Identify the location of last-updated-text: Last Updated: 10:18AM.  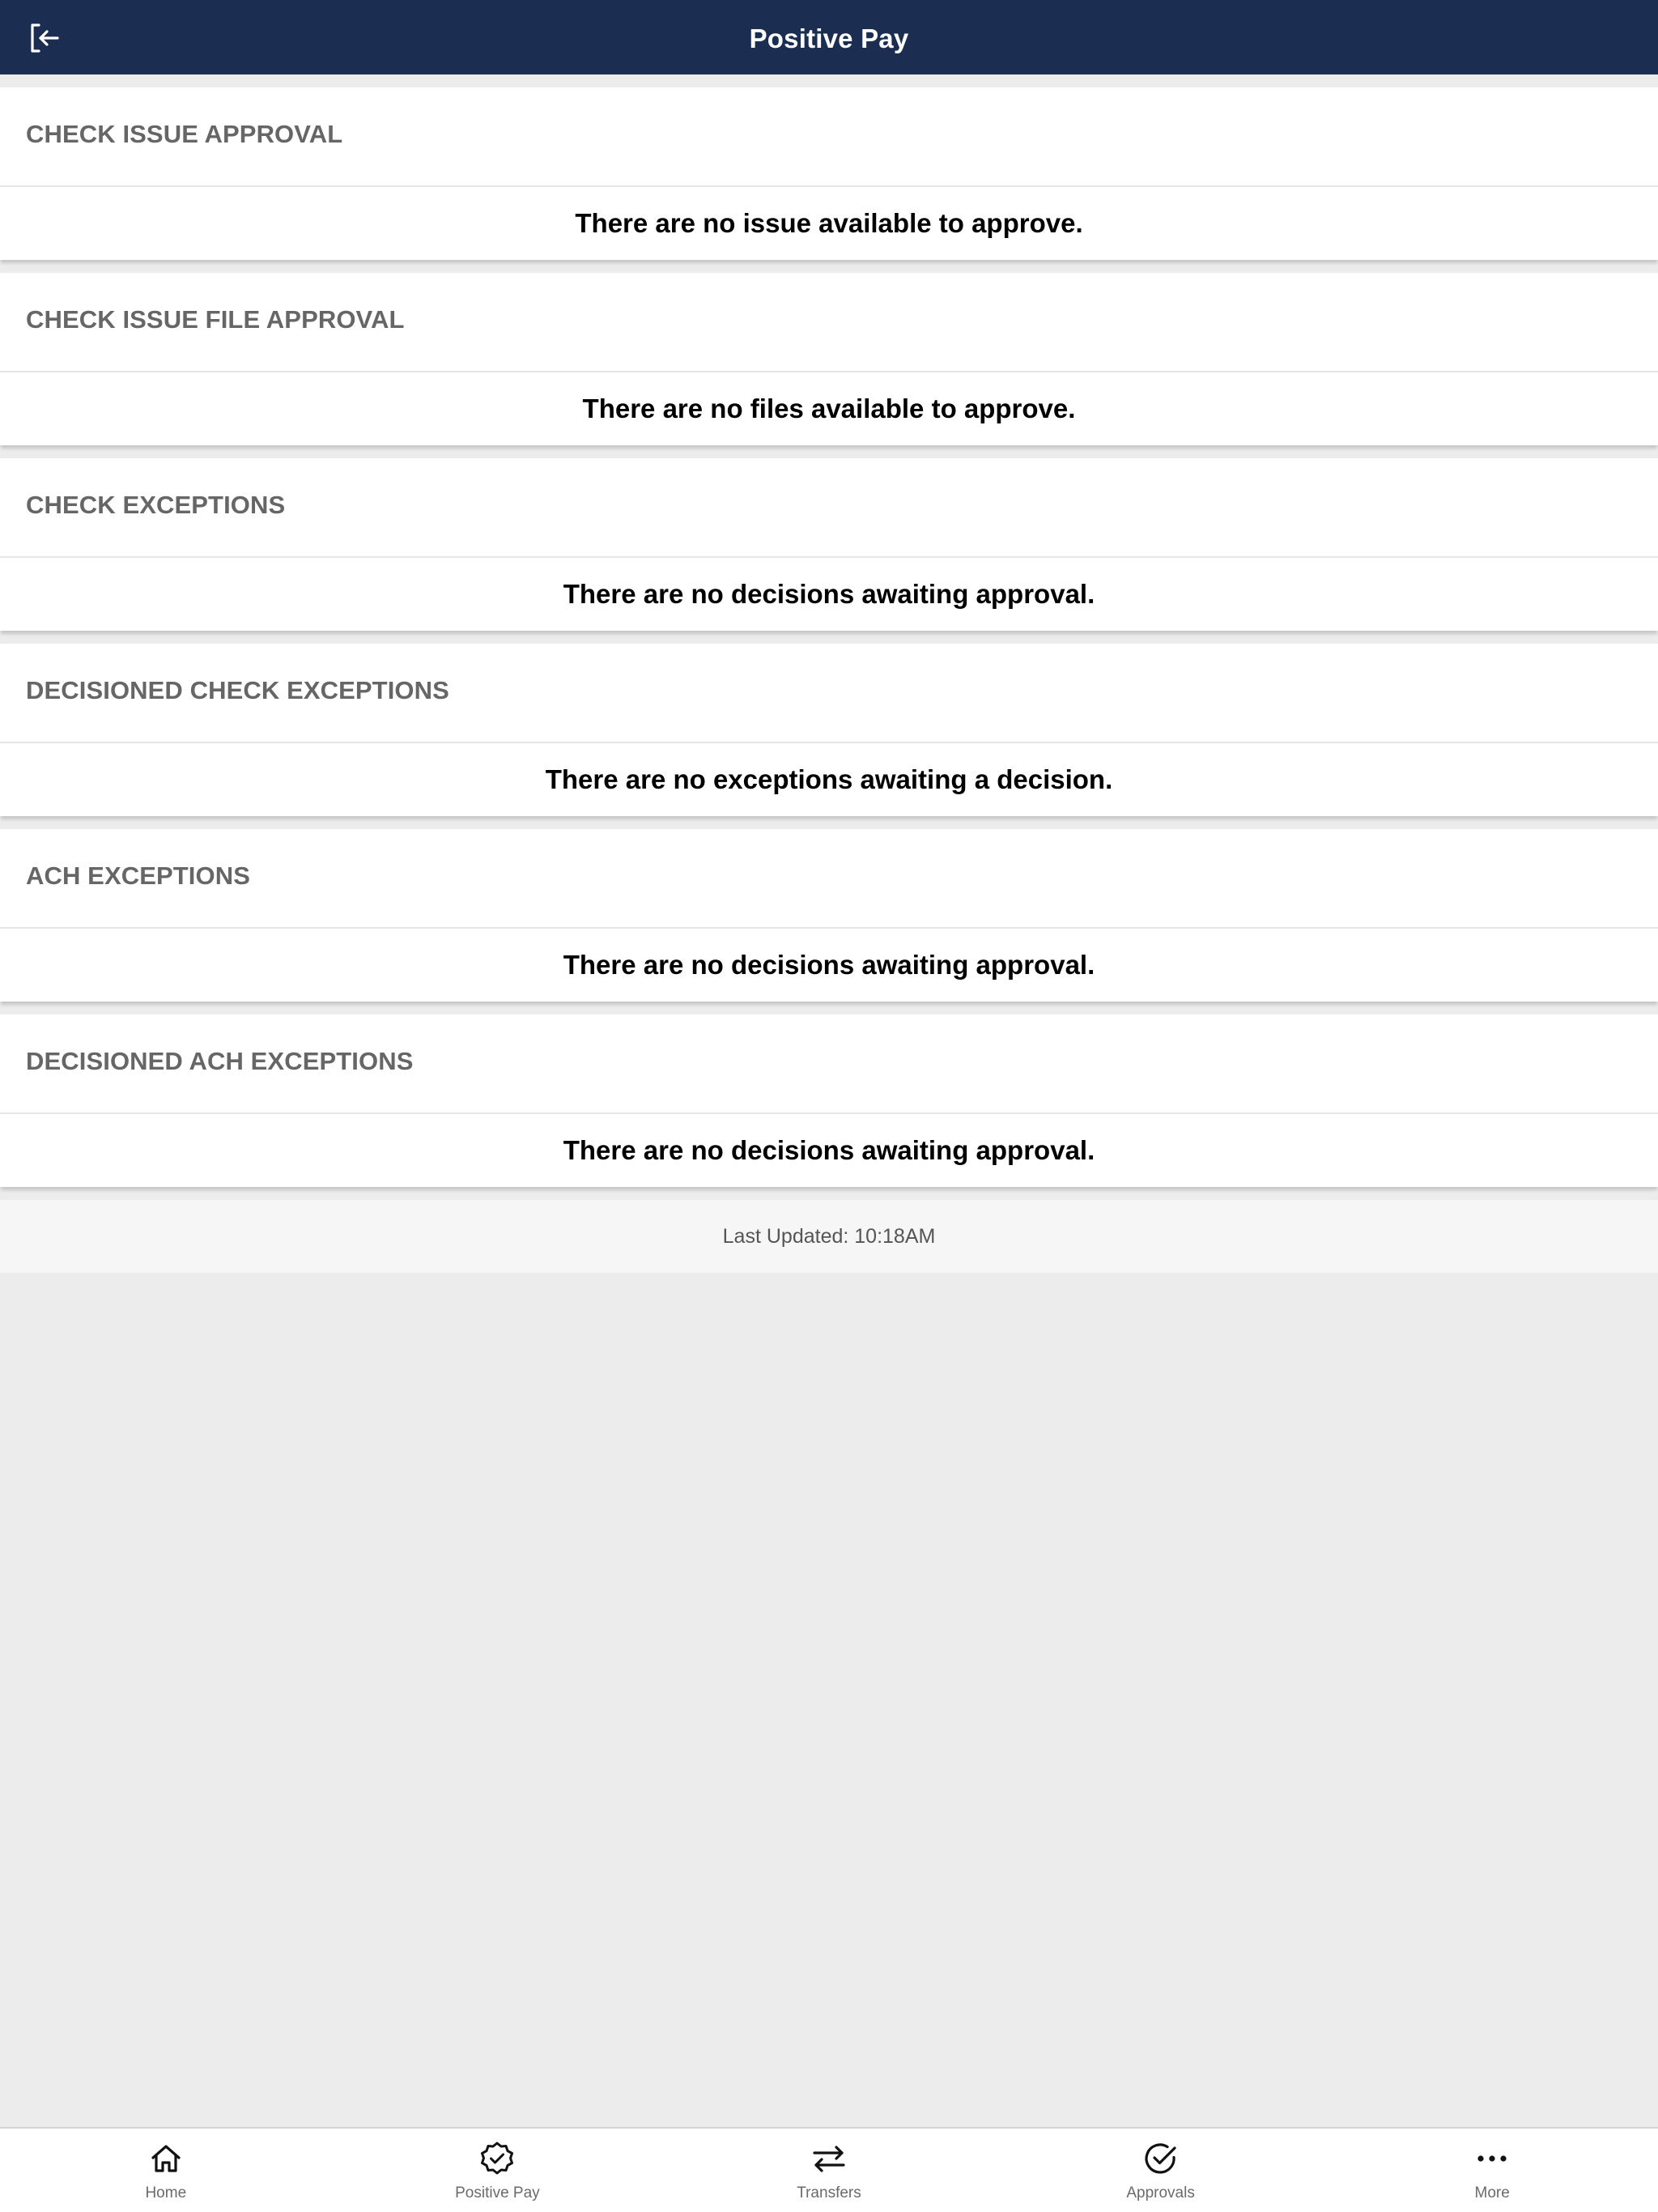
(829, 1237).